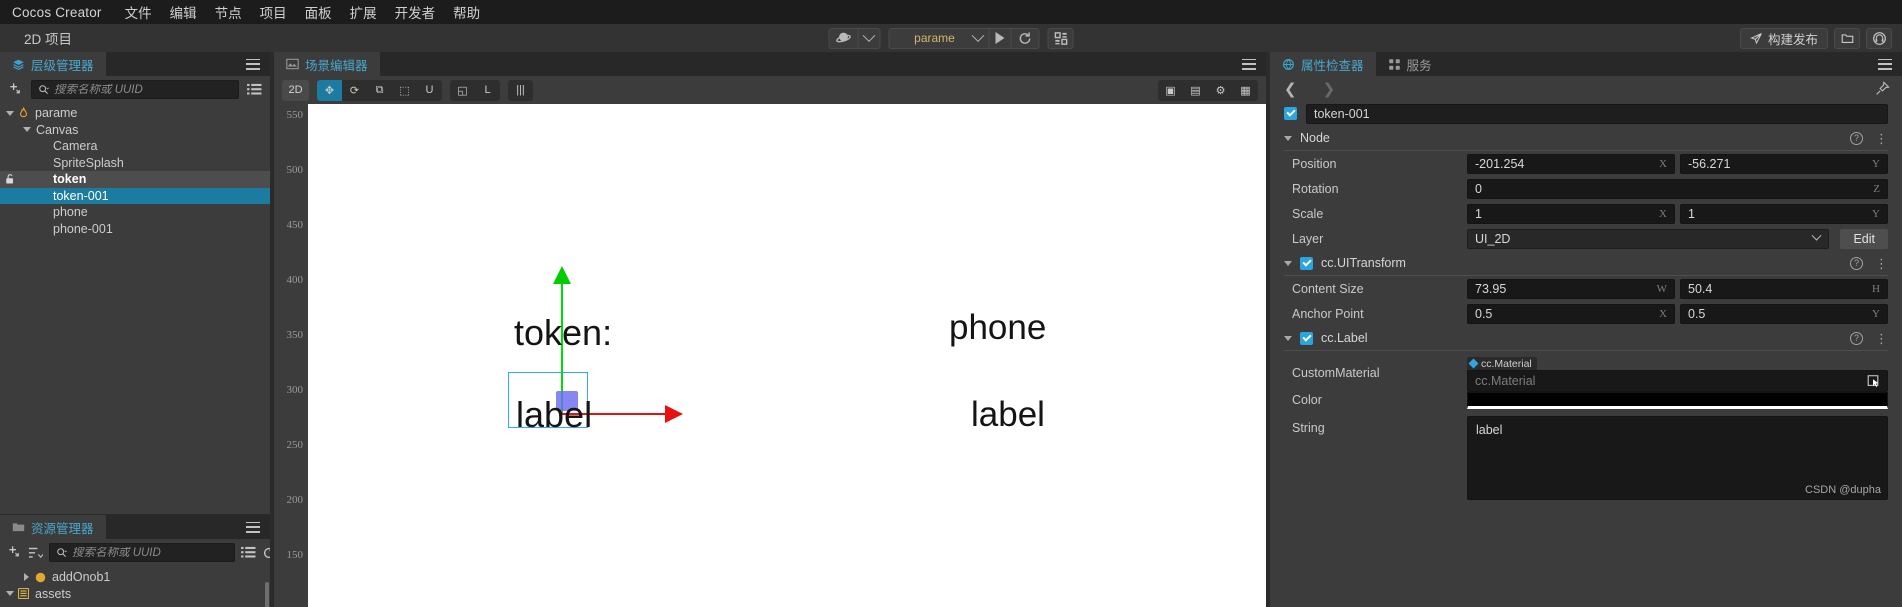 This screenshot has width=1902, height=607. Describe the element at coordinates (53, 64) in the screenshot. I see `tab-hierarchy: 层级管理器` at that location.